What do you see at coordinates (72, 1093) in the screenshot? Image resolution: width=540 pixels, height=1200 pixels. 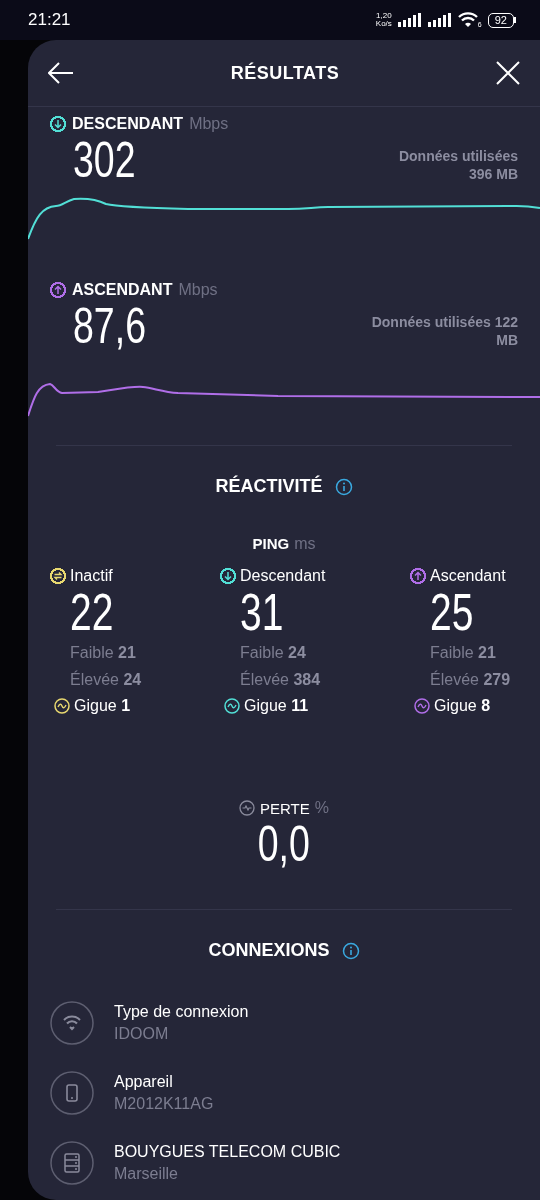 I see `phone-icon` at bounding box center [72, 1093].